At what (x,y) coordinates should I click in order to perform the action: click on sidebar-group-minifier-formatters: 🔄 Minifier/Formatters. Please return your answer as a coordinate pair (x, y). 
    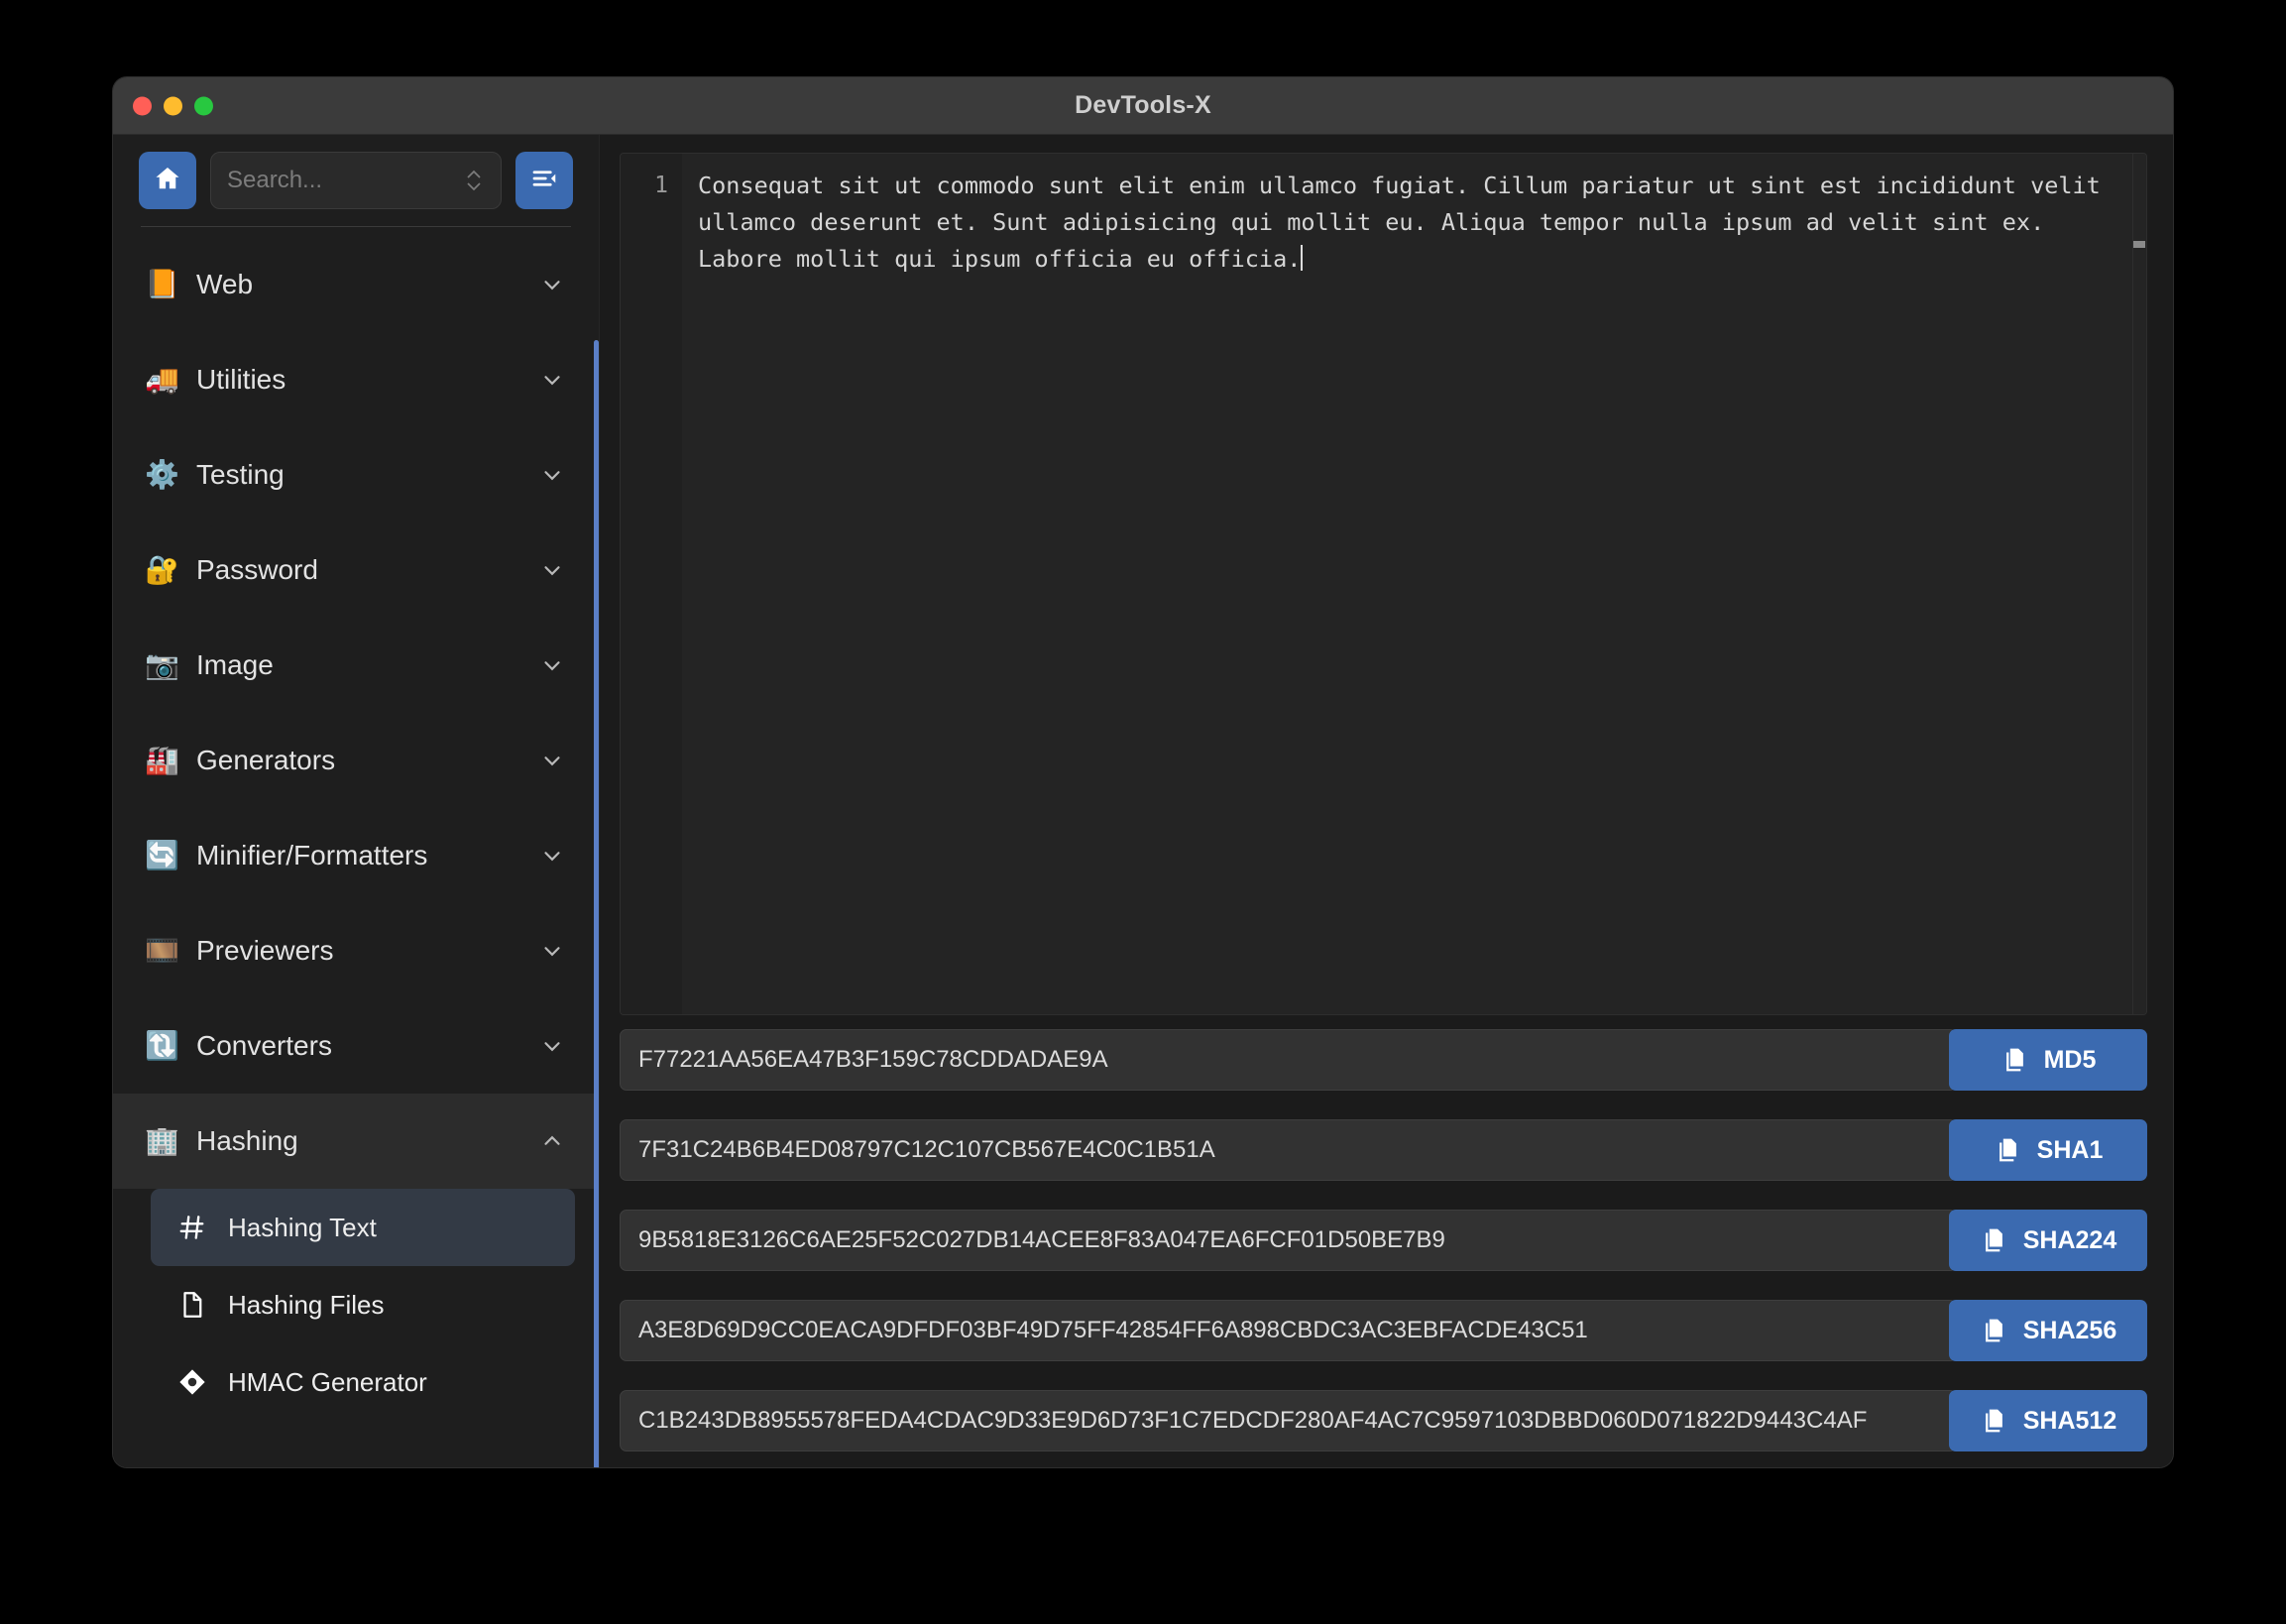
    Looking at the image, I should click on (356, 855).